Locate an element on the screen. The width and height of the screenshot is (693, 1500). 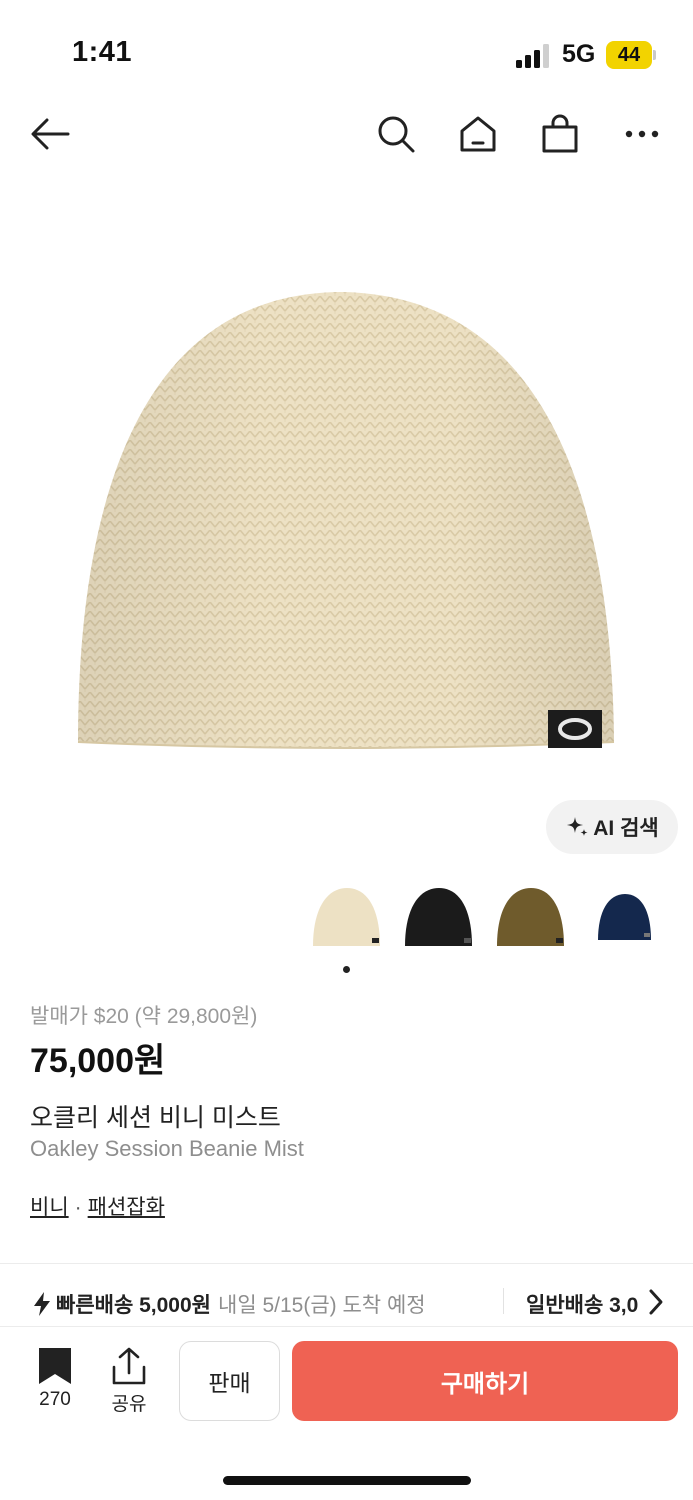
share-label: 공유 is located at coordinates (129, 1404).